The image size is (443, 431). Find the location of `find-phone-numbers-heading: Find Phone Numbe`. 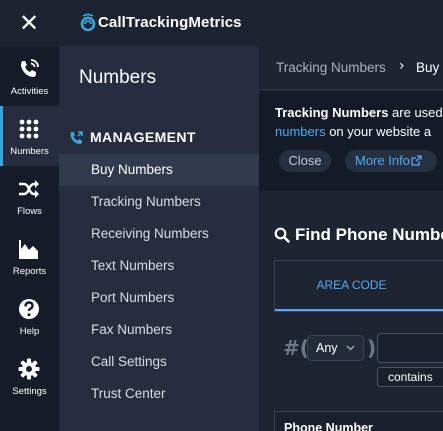

find-phone-numbers-heading: Find Phone Numbe is located at coordinates (358, 235).